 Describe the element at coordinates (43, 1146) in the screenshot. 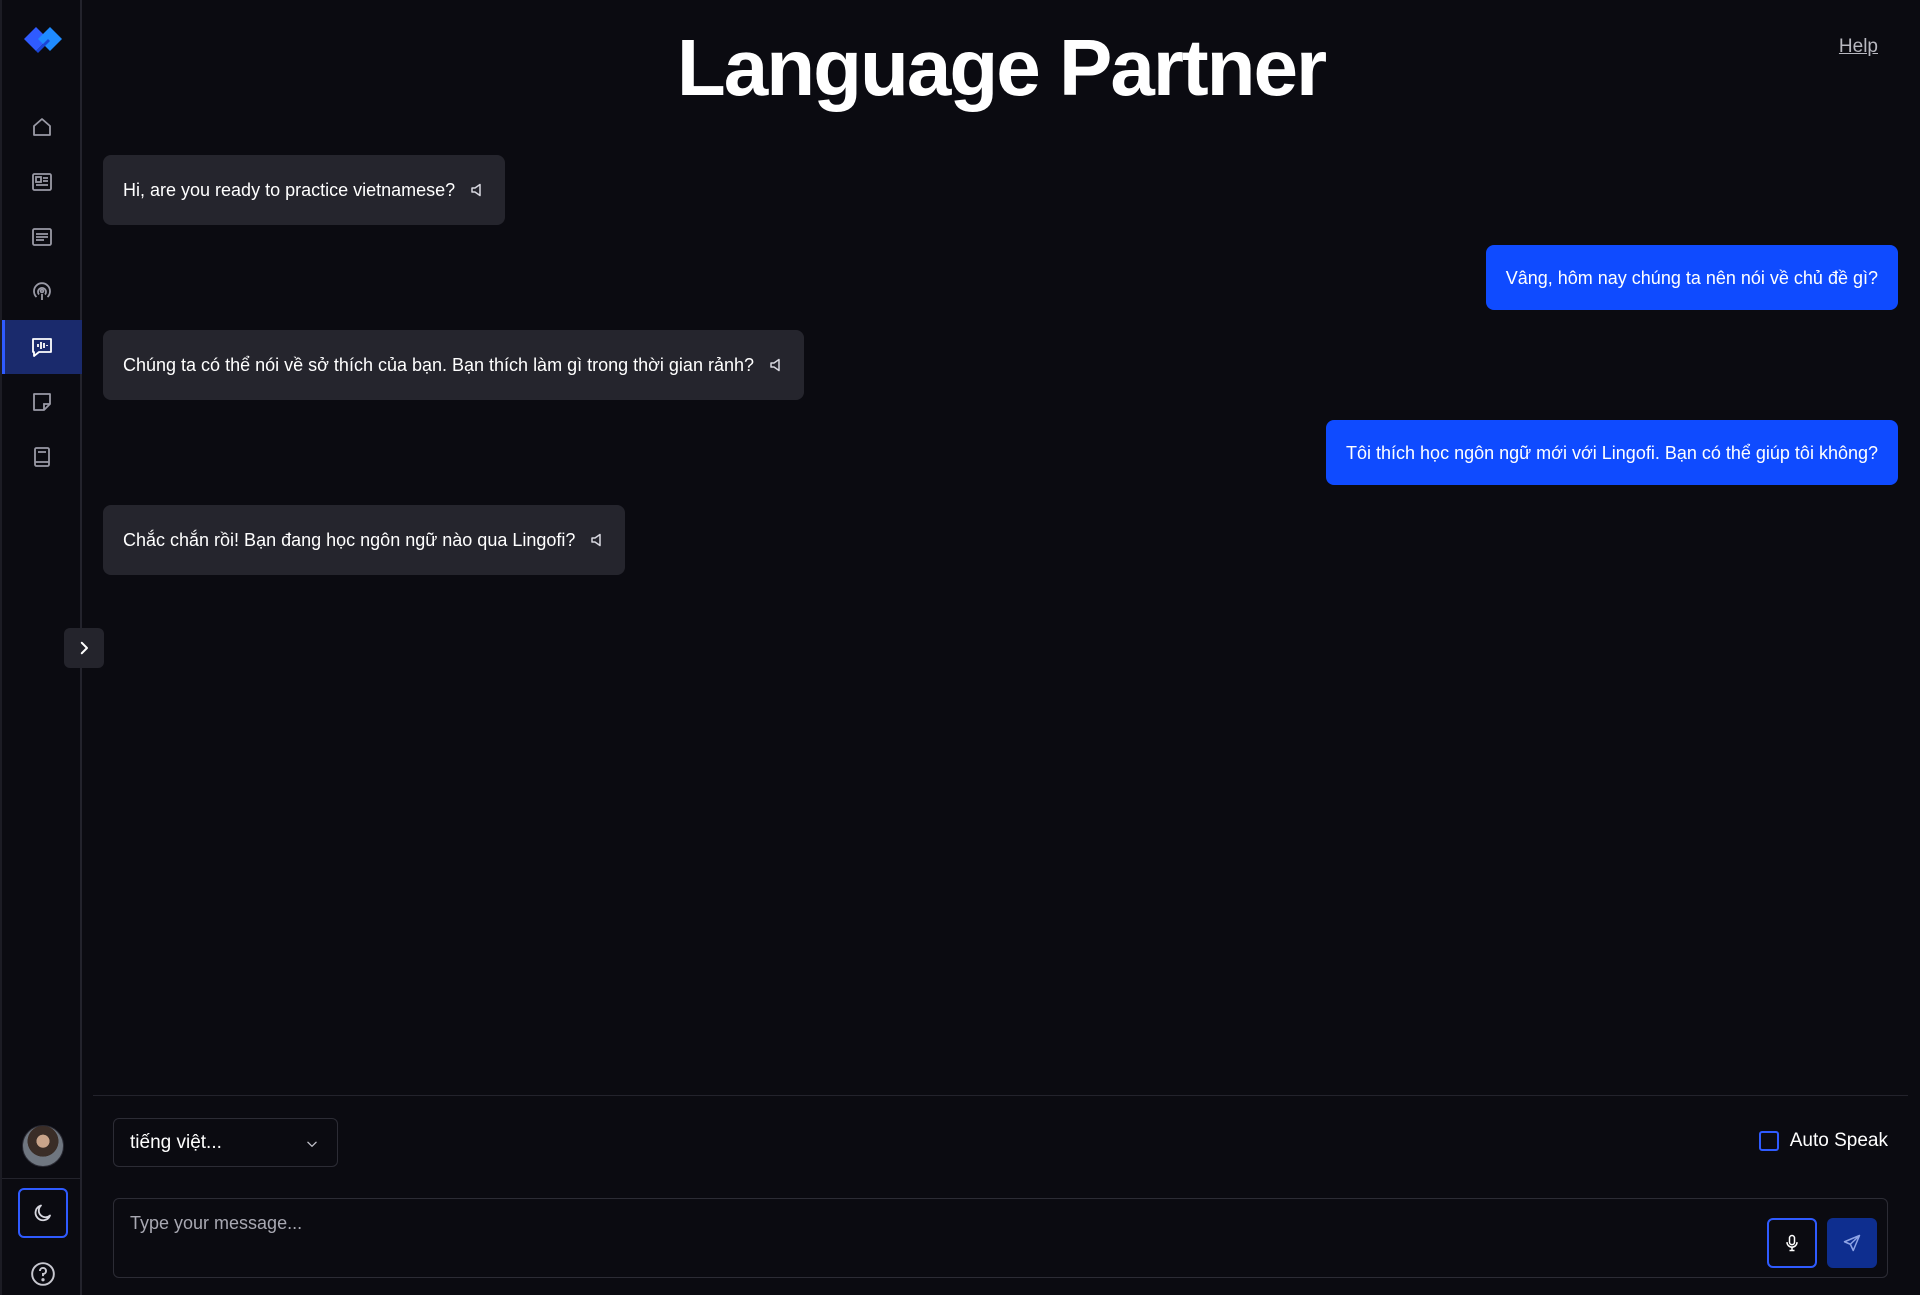

I see `user-avatar` at that location.